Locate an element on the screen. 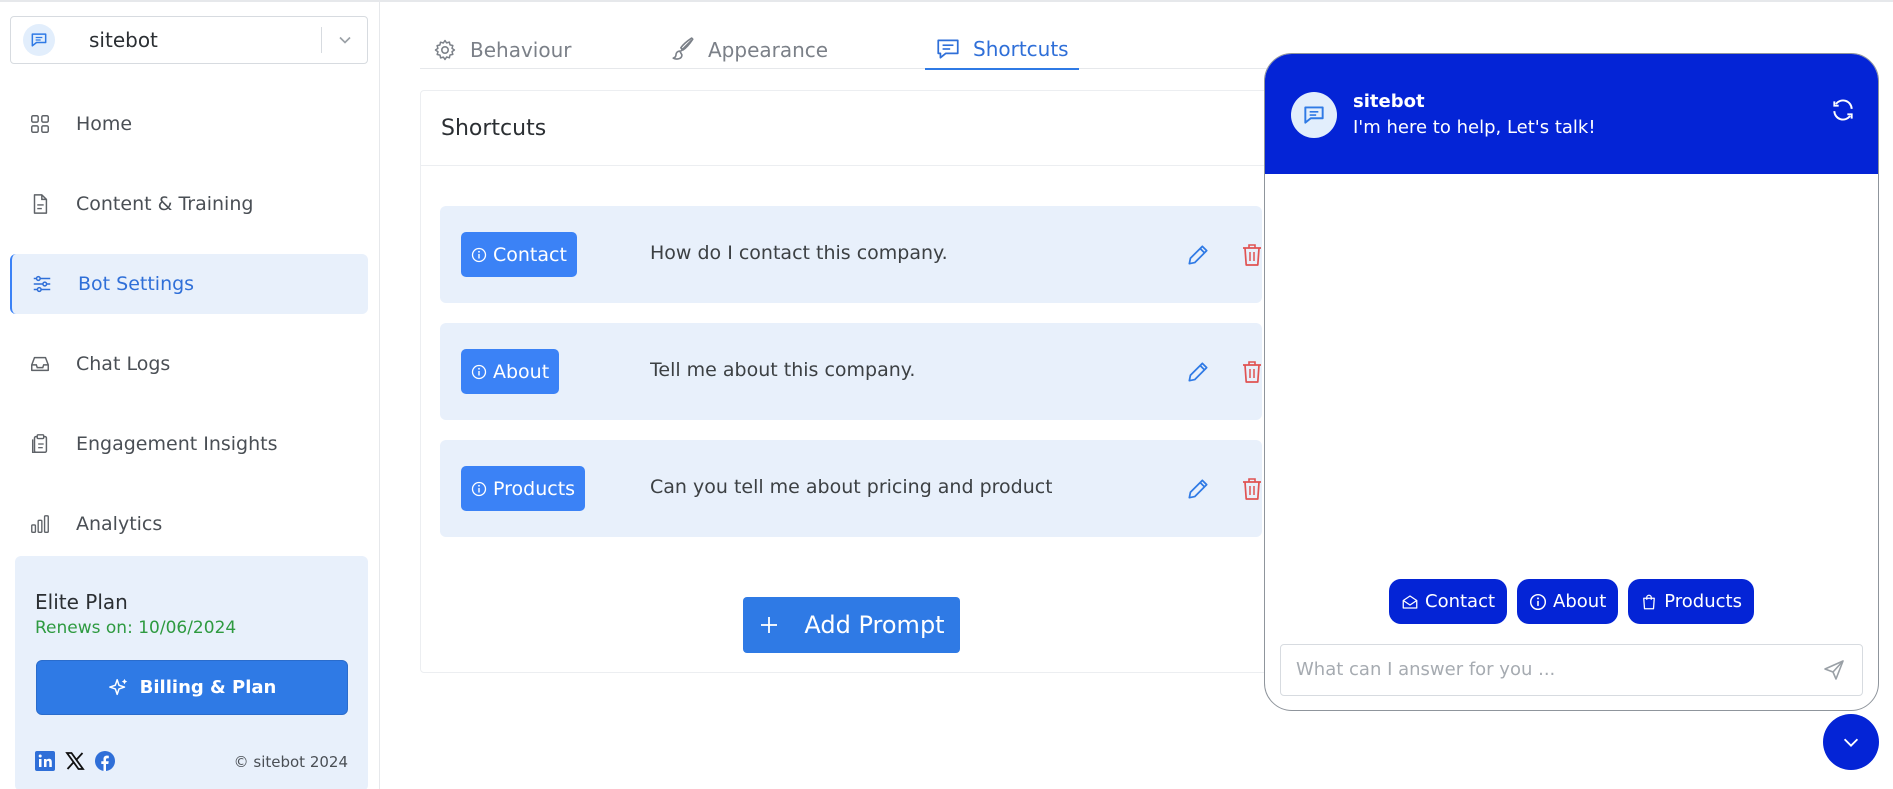 Image resolution: width=1893 pixels, height=789 pixels. quick-reply-about: About is located at coordinates (1568, 601).